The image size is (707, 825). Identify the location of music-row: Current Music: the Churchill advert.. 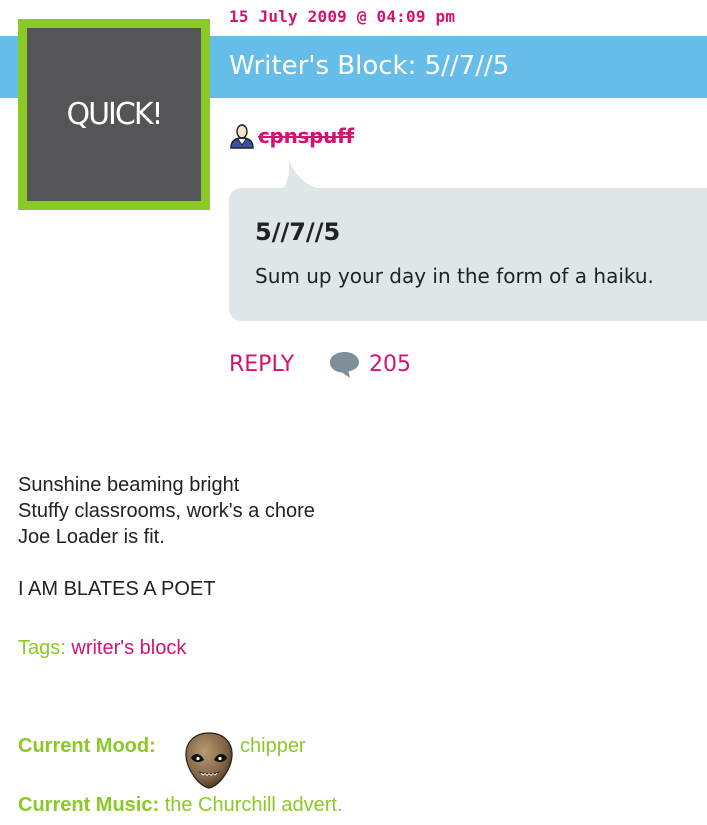
(180, 805).